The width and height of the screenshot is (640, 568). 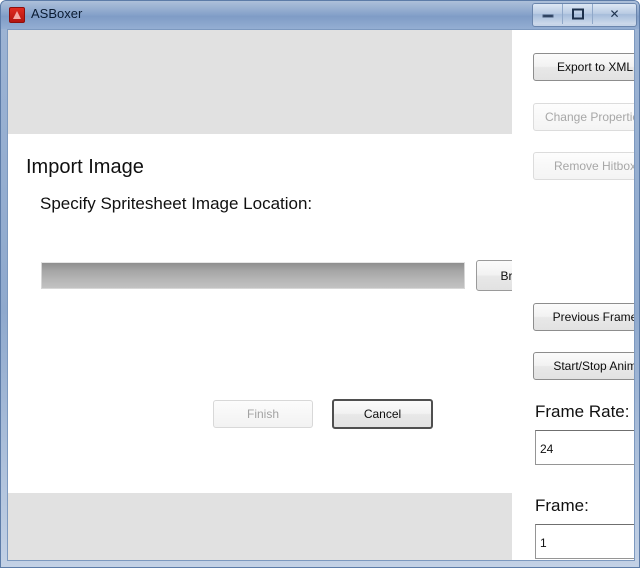 What do you see at coordinates (253, 275) in the screenshot?
I see `spritesheet-path-input` at bounding box center [253, 275].